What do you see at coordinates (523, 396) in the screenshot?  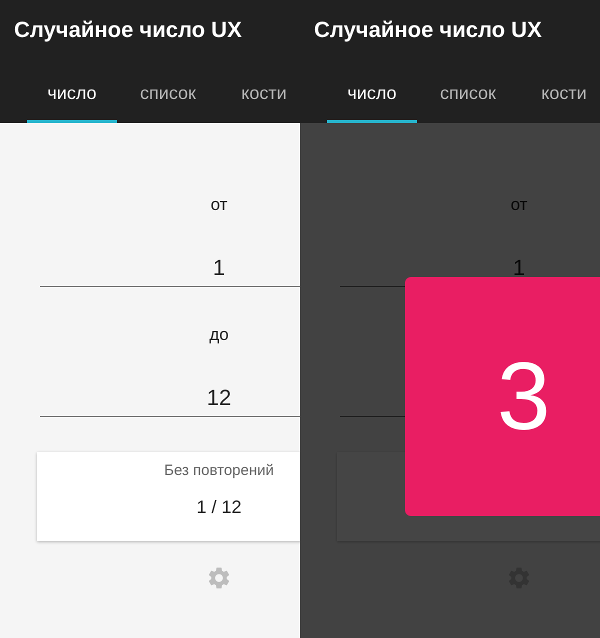 I see `result-number: 3` at bounding box center [523, 396].